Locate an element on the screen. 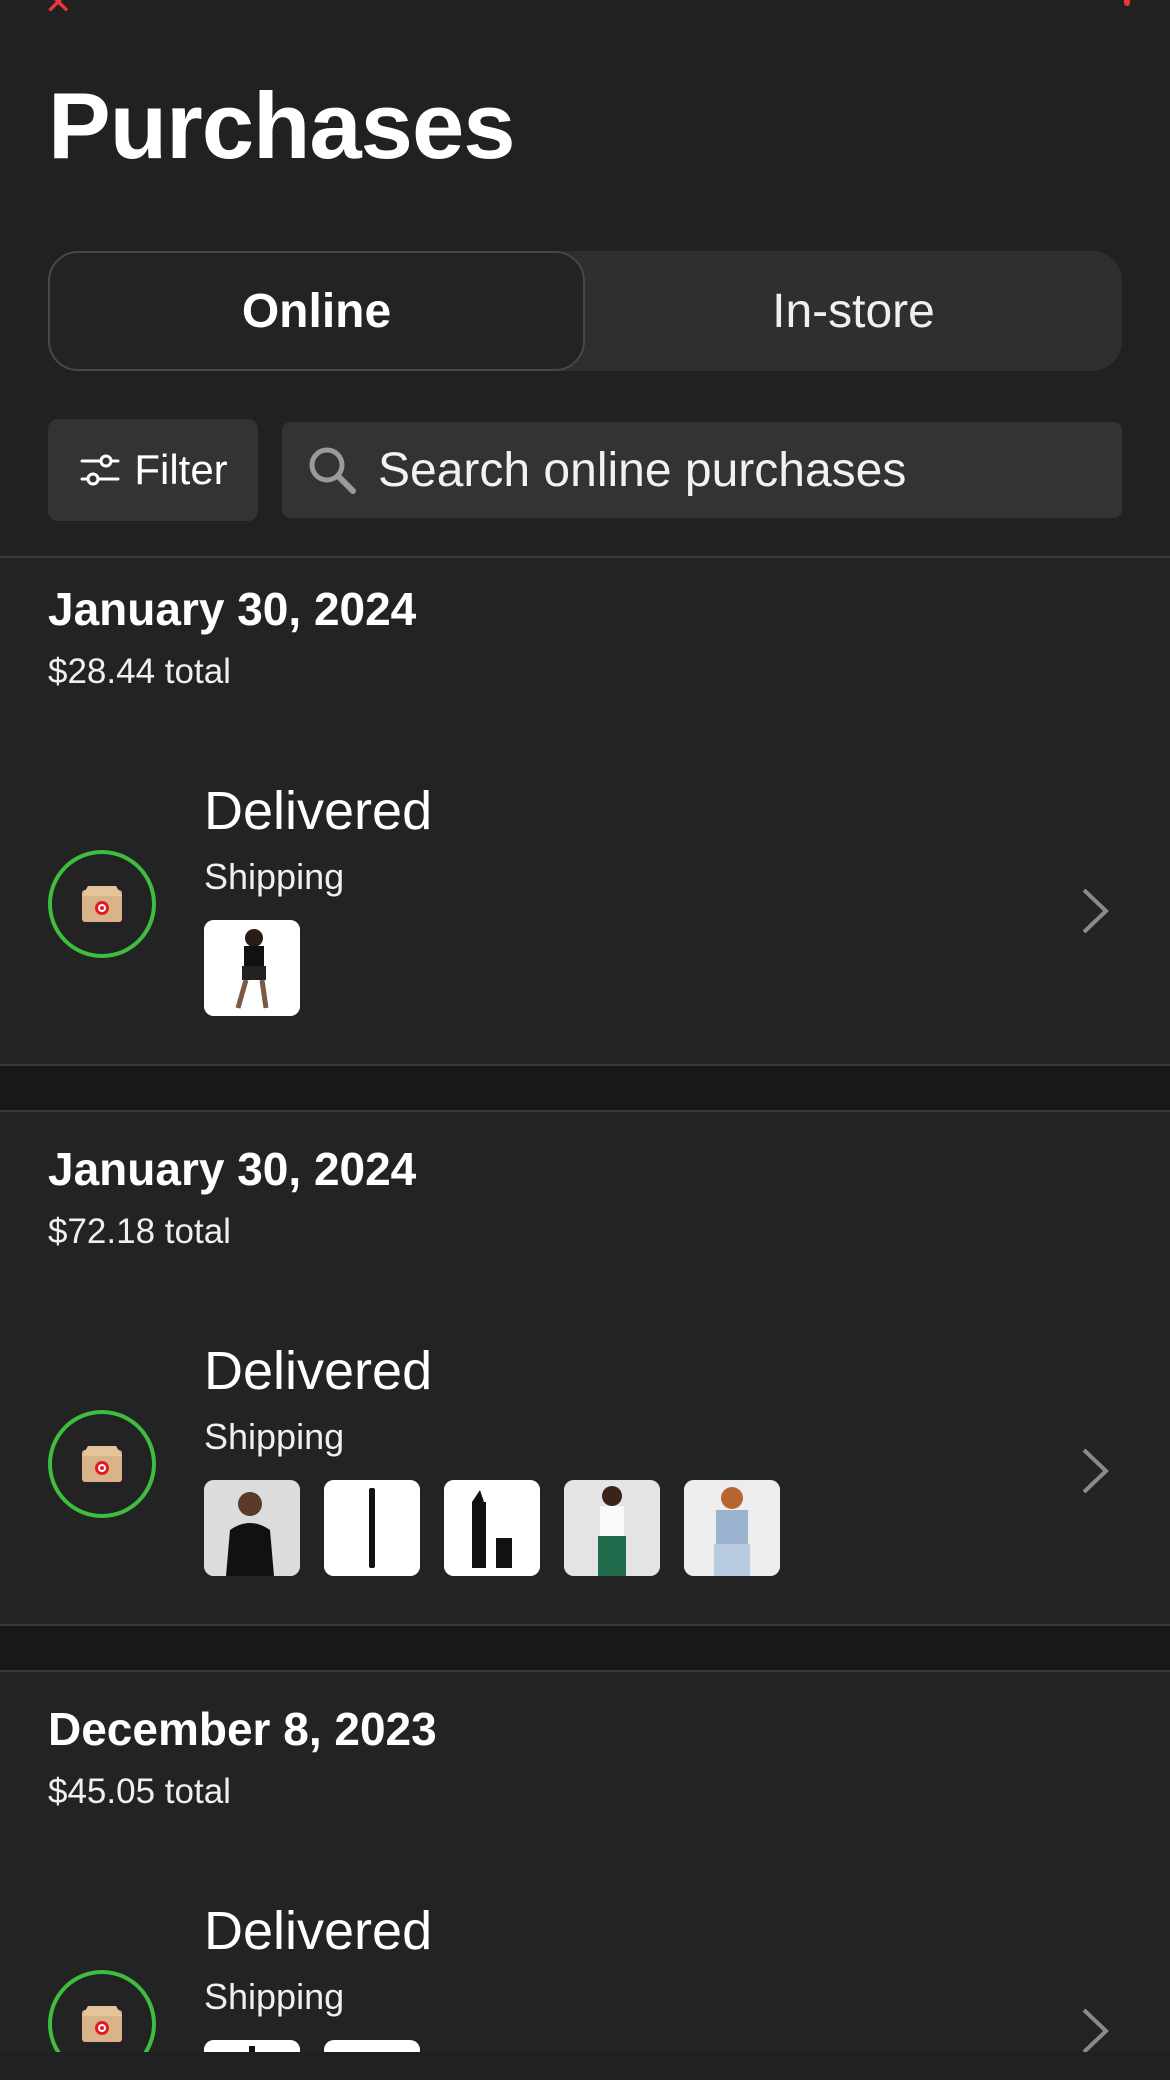  tab-online: Online is located at coordinates (316, 311).